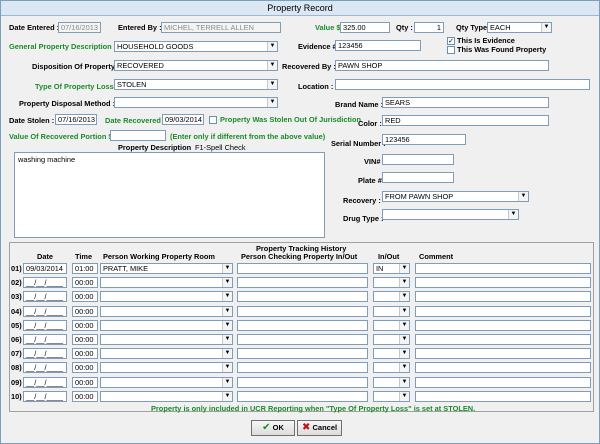 This screenshot has width=600, height=444. I want to click on evidence-field: 123456, so click(378, 45).